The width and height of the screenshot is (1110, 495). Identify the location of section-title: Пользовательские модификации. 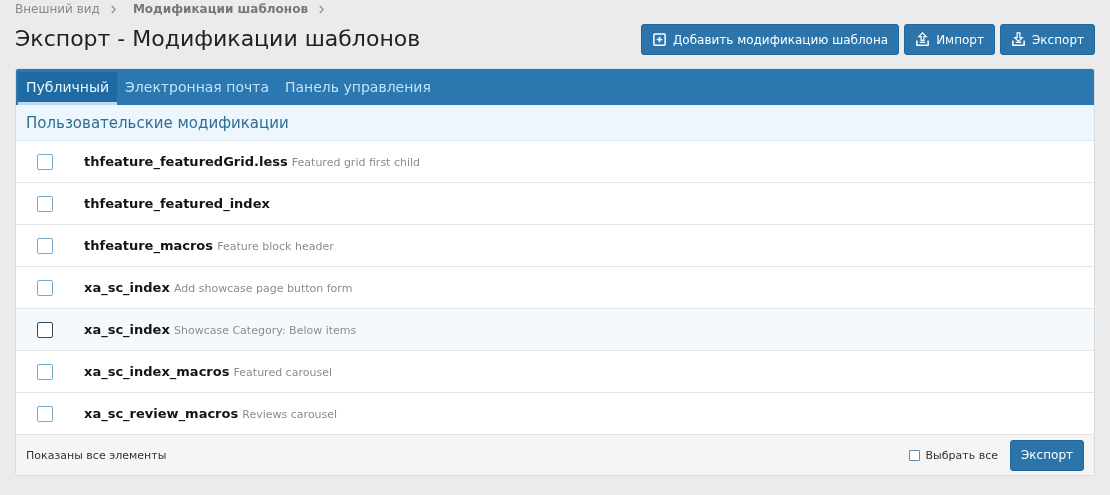
(157, 122).